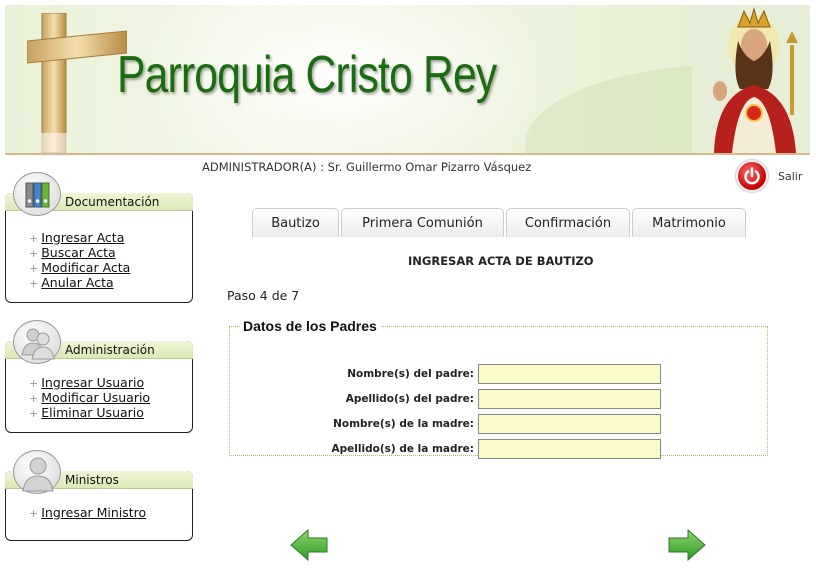 The width and height of the screenshot is (816, 581). Describe the element at coordinates (77, 83) in the screenshot. I see `cross-logo-icon` at that location.